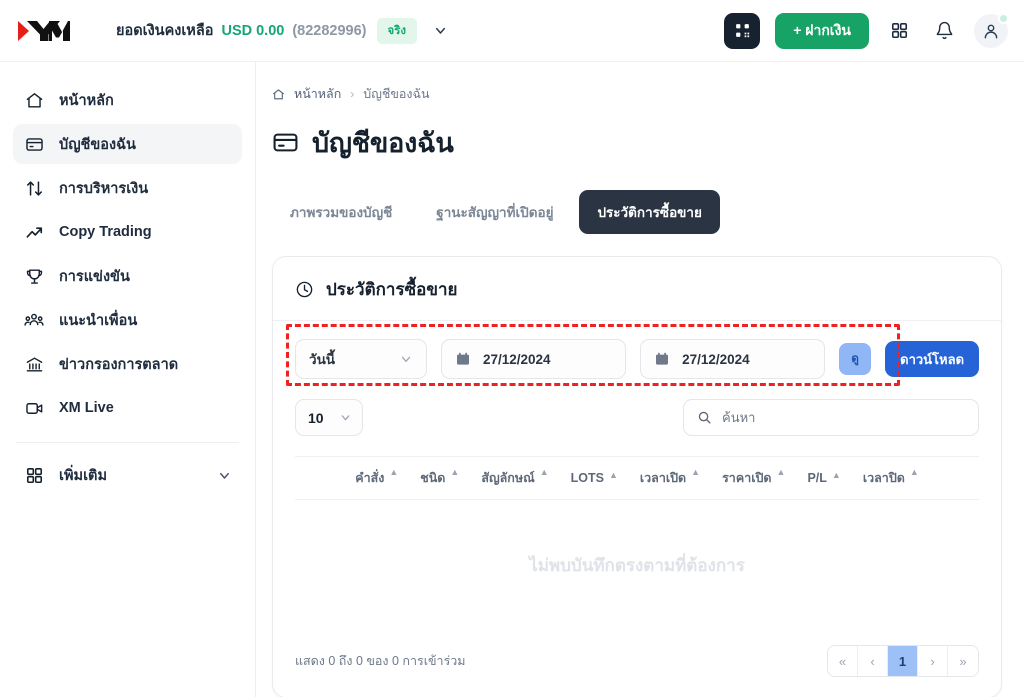  I want to click on sidebar-item-funds-management: การบริหารเงิน, so click(127, 188).